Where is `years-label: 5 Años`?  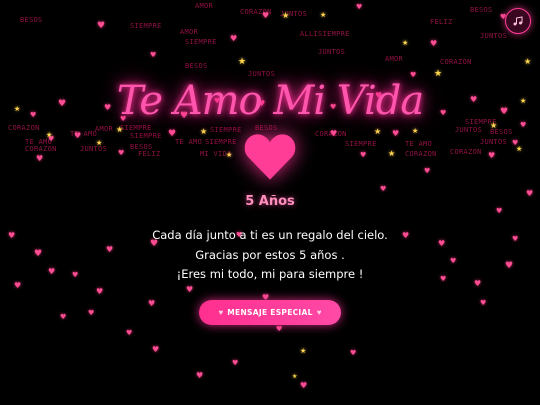 years-label: 5 Años is located at coordinates (270, 201).